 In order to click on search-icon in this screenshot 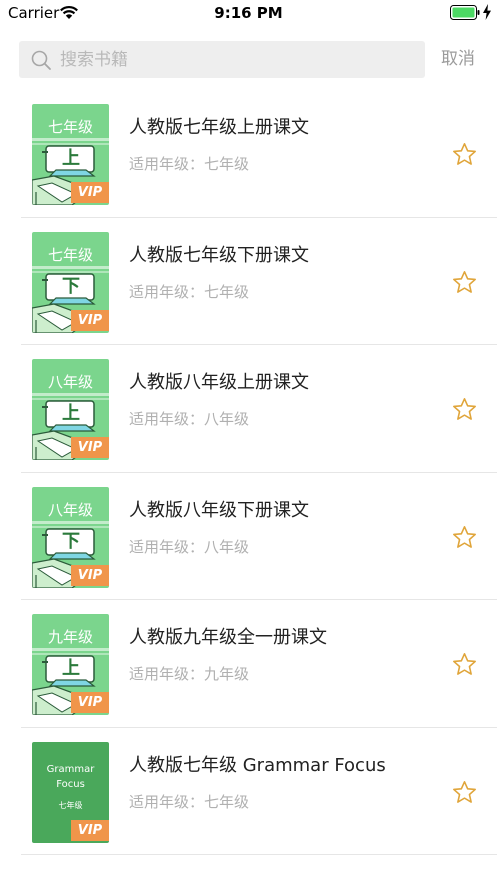, I will do `click(41, 60)`.